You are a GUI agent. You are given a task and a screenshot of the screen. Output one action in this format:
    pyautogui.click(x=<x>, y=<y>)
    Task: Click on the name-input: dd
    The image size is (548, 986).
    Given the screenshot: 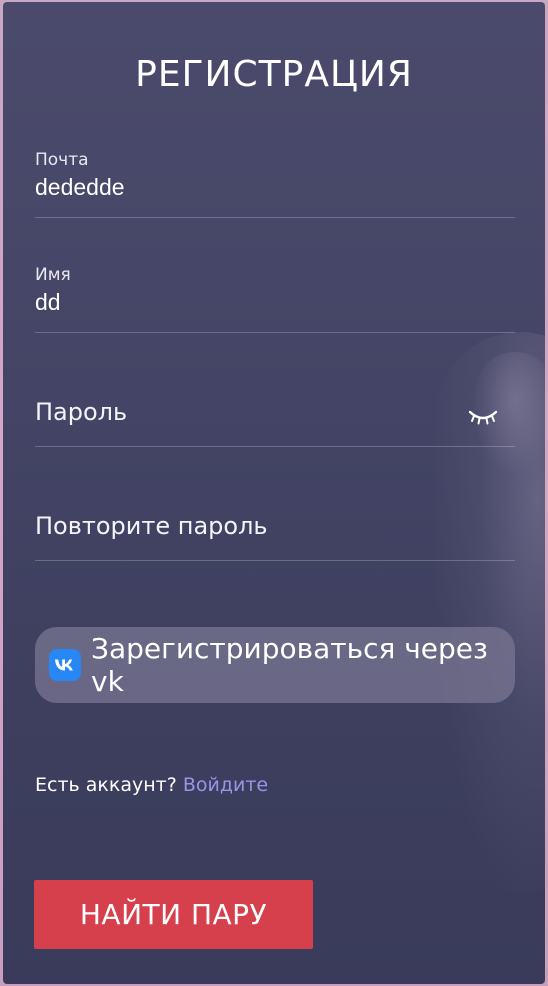 What is the action you would take?
    pyautogui.click(x=275, y=302)
    